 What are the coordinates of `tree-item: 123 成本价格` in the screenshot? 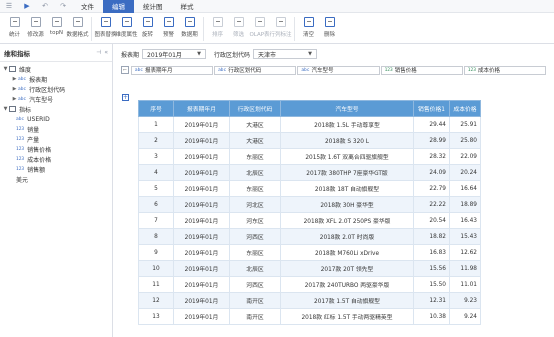 It's located at (57, 159).